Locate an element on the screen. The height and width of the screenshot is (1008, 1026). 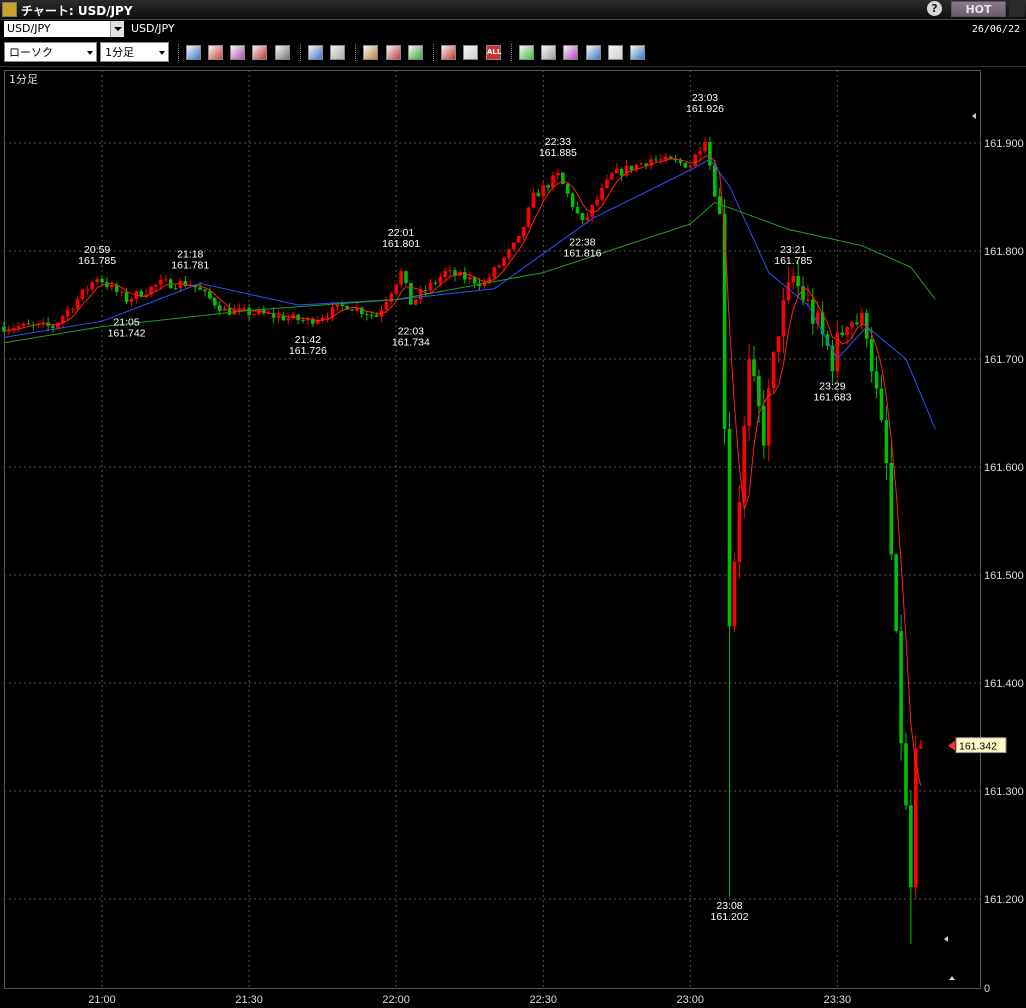
x-tick-label: 22:30 is located at coordinates (543, 1000).